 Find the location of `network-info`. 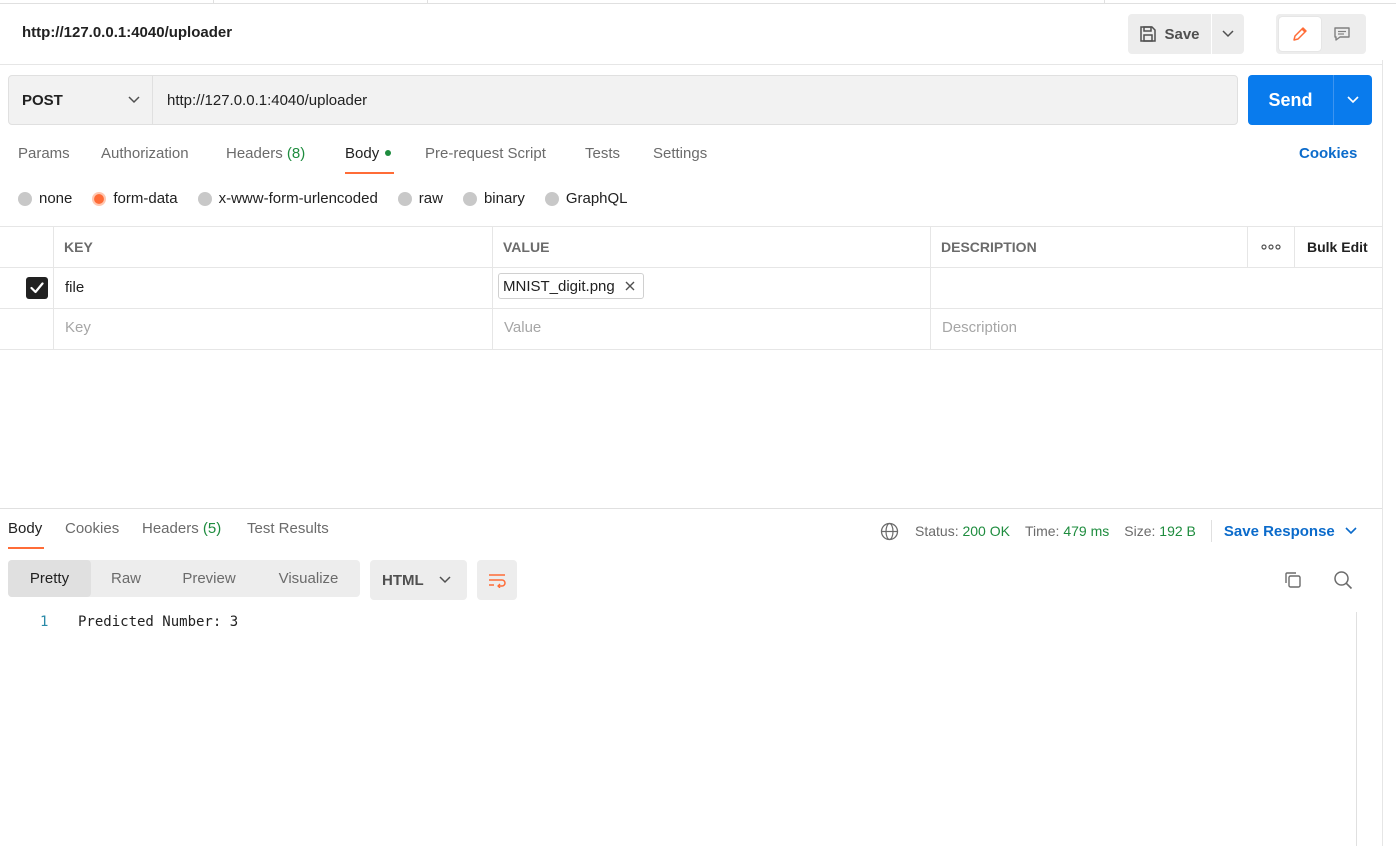

network-info is located at coordinates (889, 531).